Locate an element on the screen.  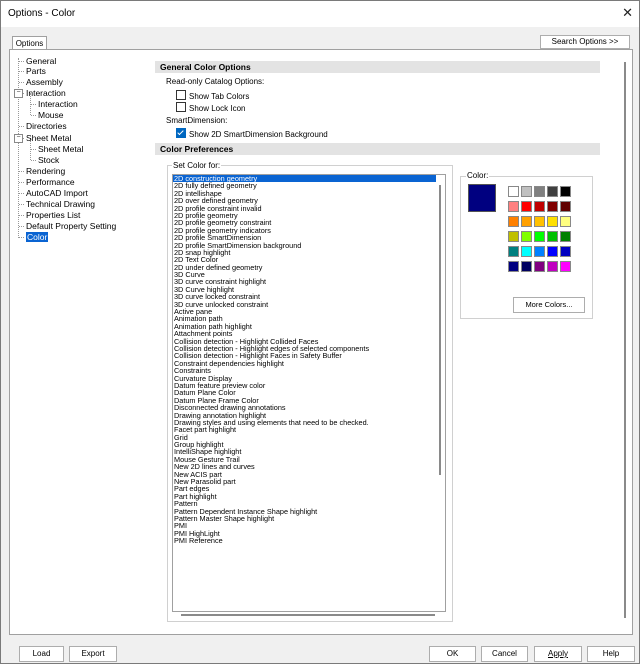
panel-vertical-scrollbar is located at coordinates (625, 340).